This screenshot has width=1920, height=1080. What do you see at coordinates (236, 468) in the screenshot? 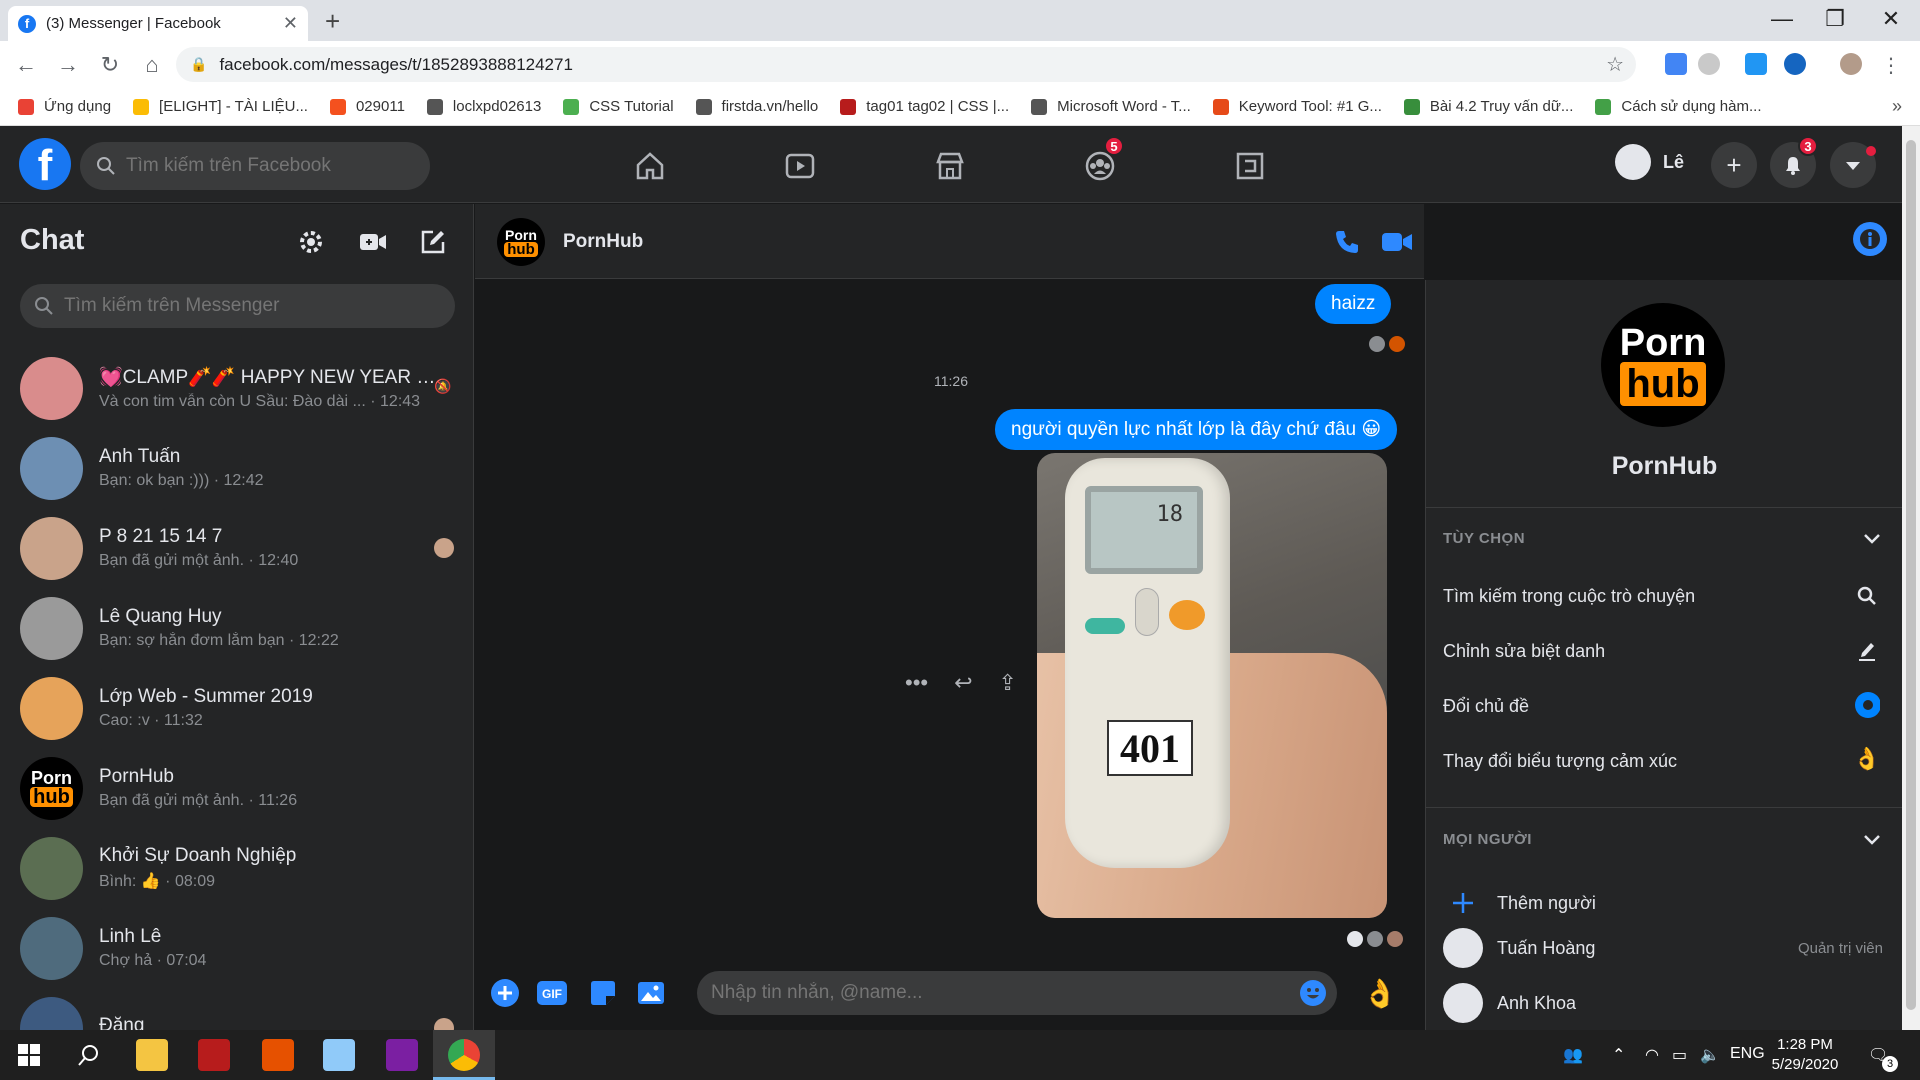
I see `conversation-item: Anh Tuấn Bạn: ok bạn :))) · 12:42` at bounding box center [236, 468].